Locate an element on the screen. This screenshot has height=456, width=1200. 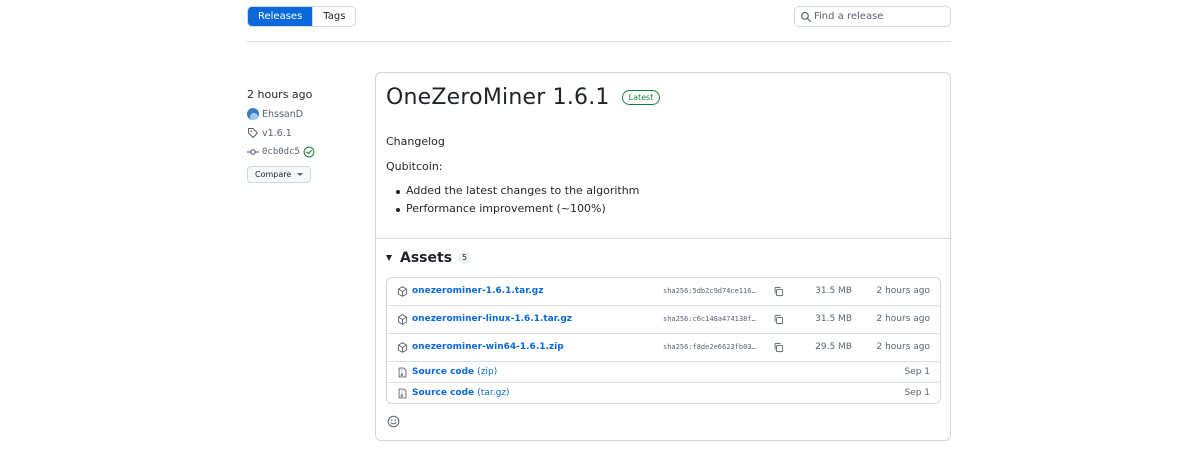
source-ext: (zip) is located at coordinates (487, 372).